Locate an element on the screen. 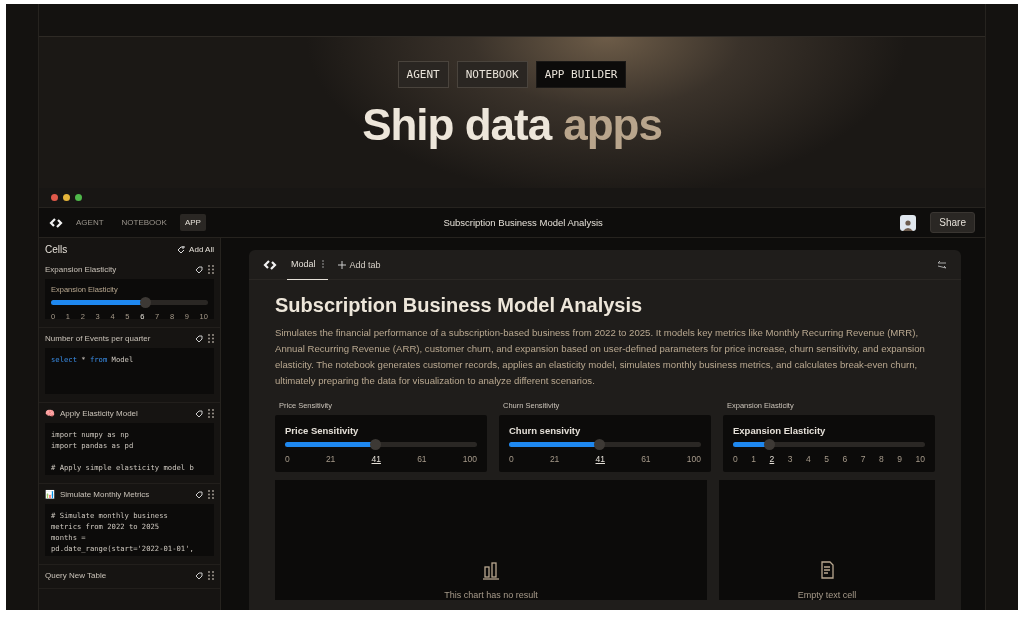 The width and height of the screenshot is (1024, 618). close-dot-icon is located at coordinates (54, 197).